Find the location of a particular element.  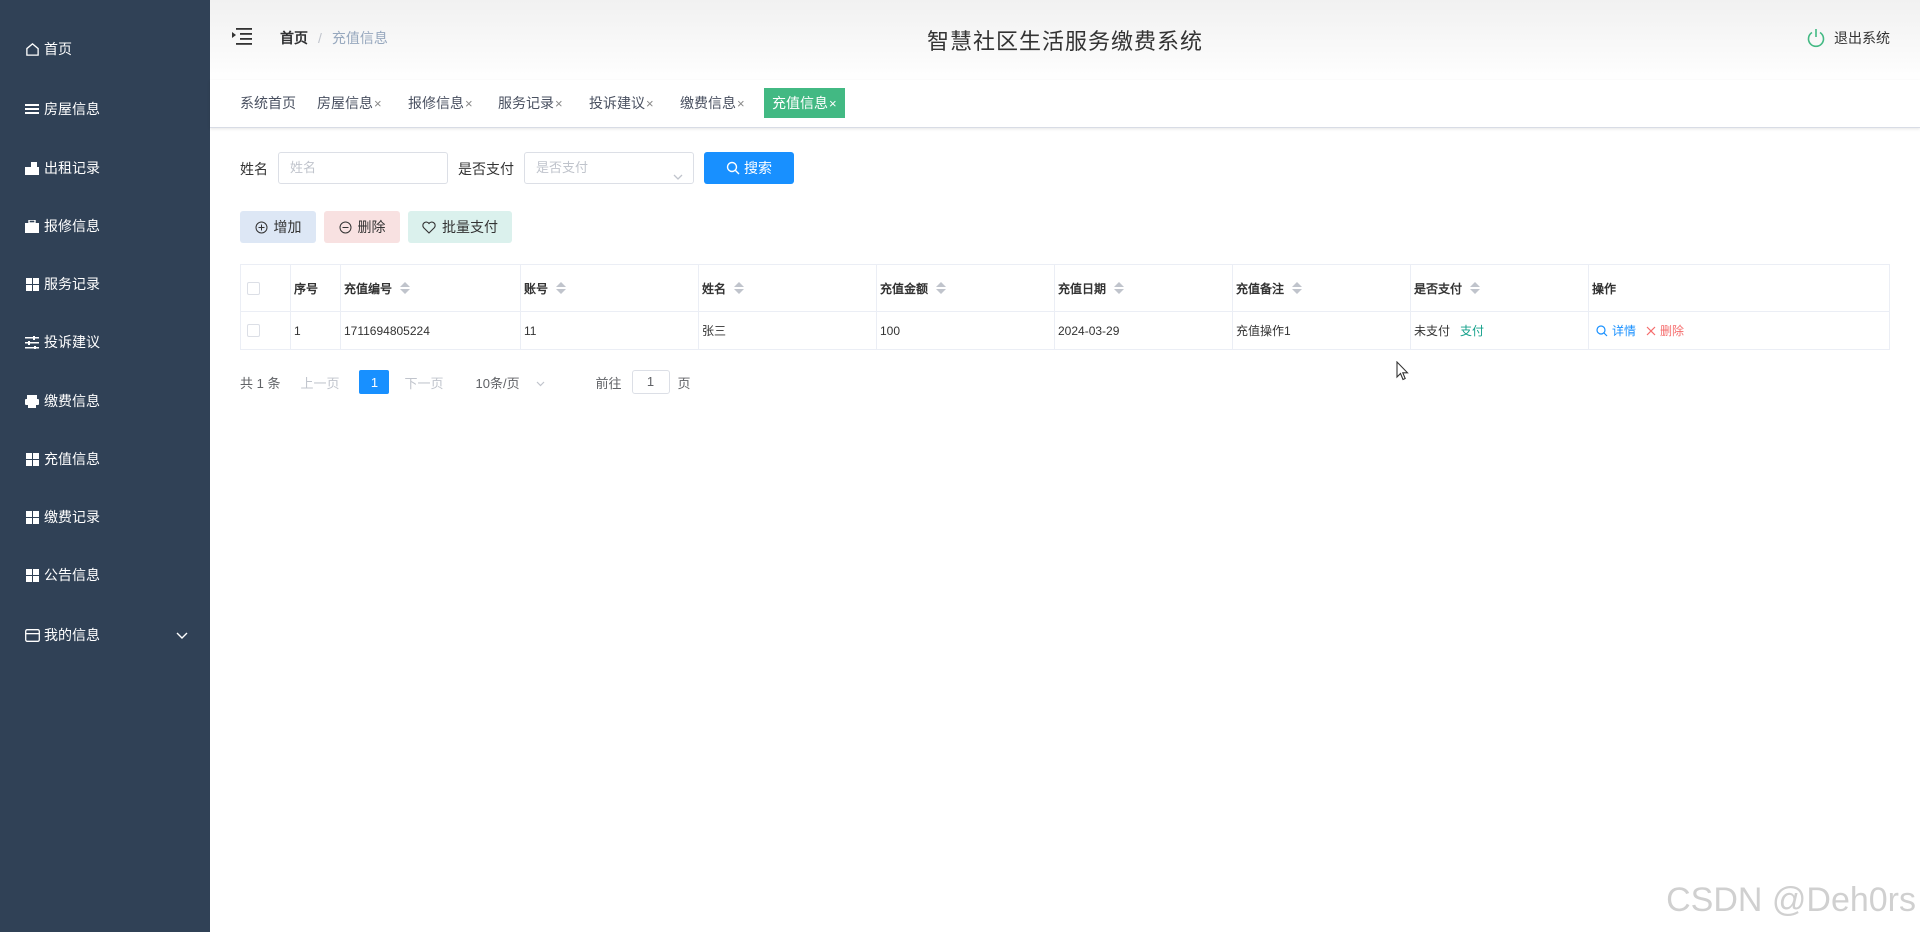

sidebar-item-payment-info: 缴费信息 is located at coordinates (105, 401).